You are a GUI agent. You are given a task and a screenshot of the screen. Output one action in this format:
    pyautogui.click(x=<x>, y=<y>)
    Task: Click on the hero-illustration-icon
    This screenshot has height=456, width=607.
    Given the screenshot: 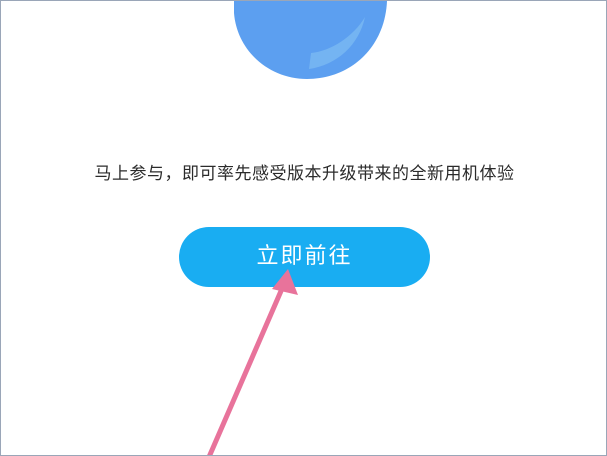 What is the action you would take?
    pyautogui.click(x=310, y=40)
    